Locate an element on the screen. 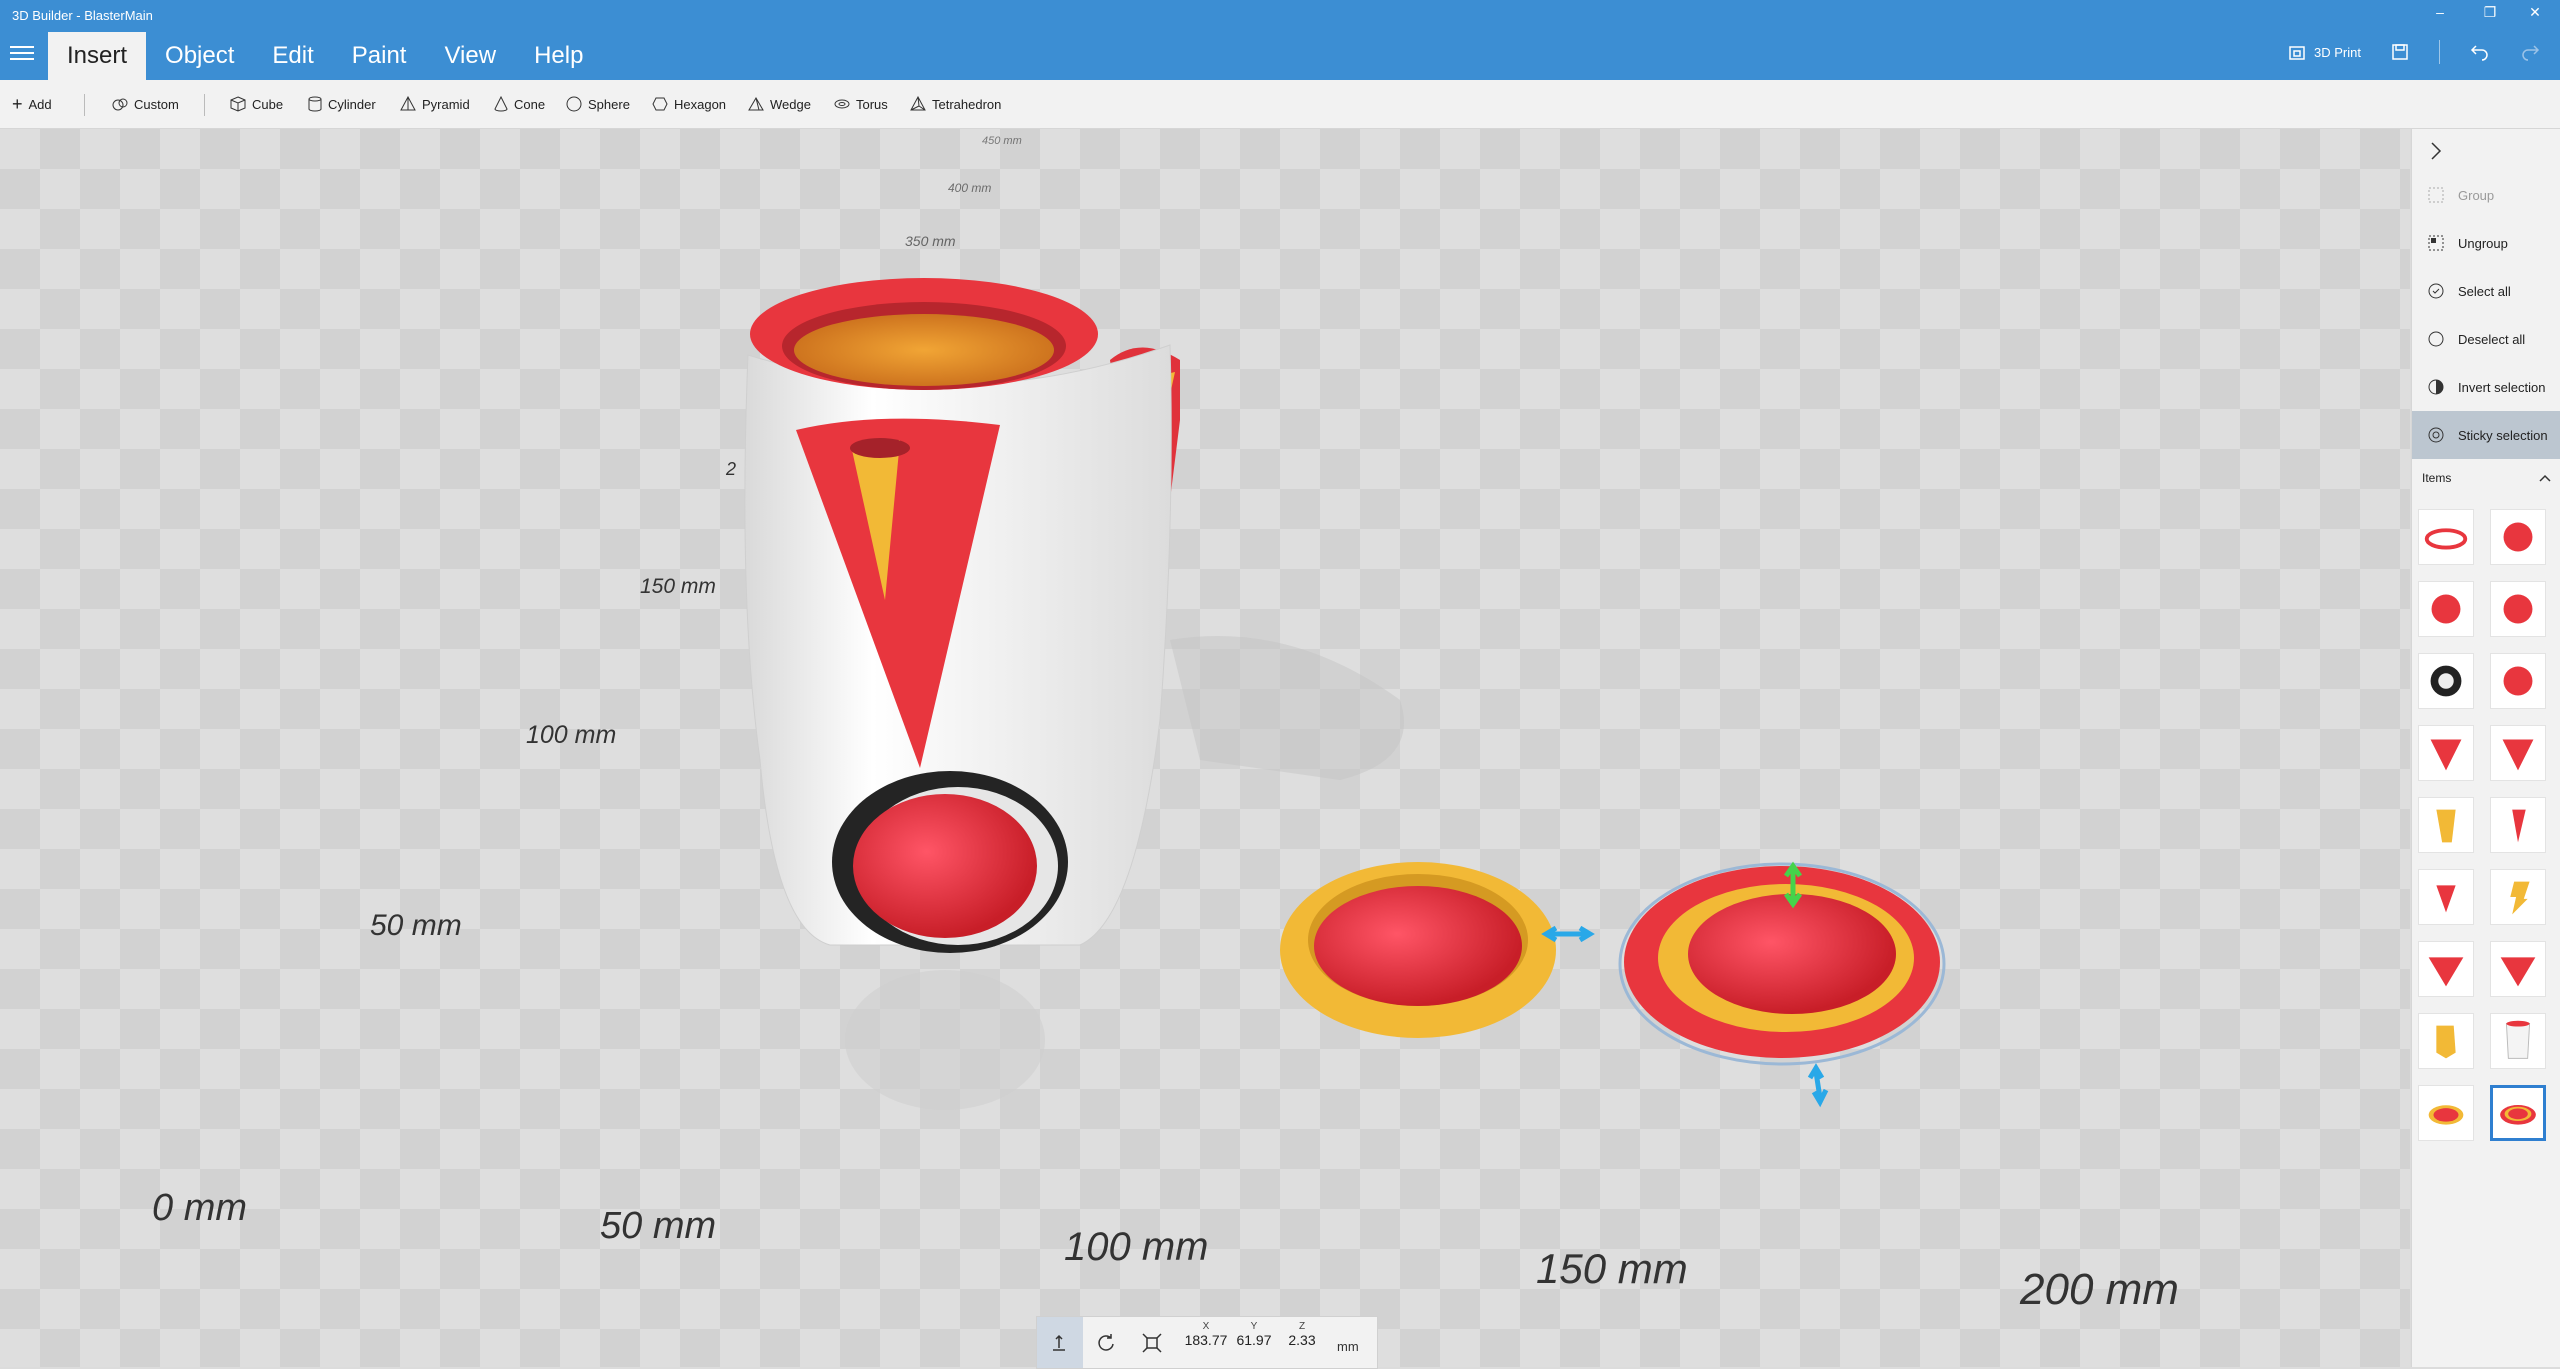 The image size is (2560, 1369). cone-label: Cone is located at coordinates (530, 104).